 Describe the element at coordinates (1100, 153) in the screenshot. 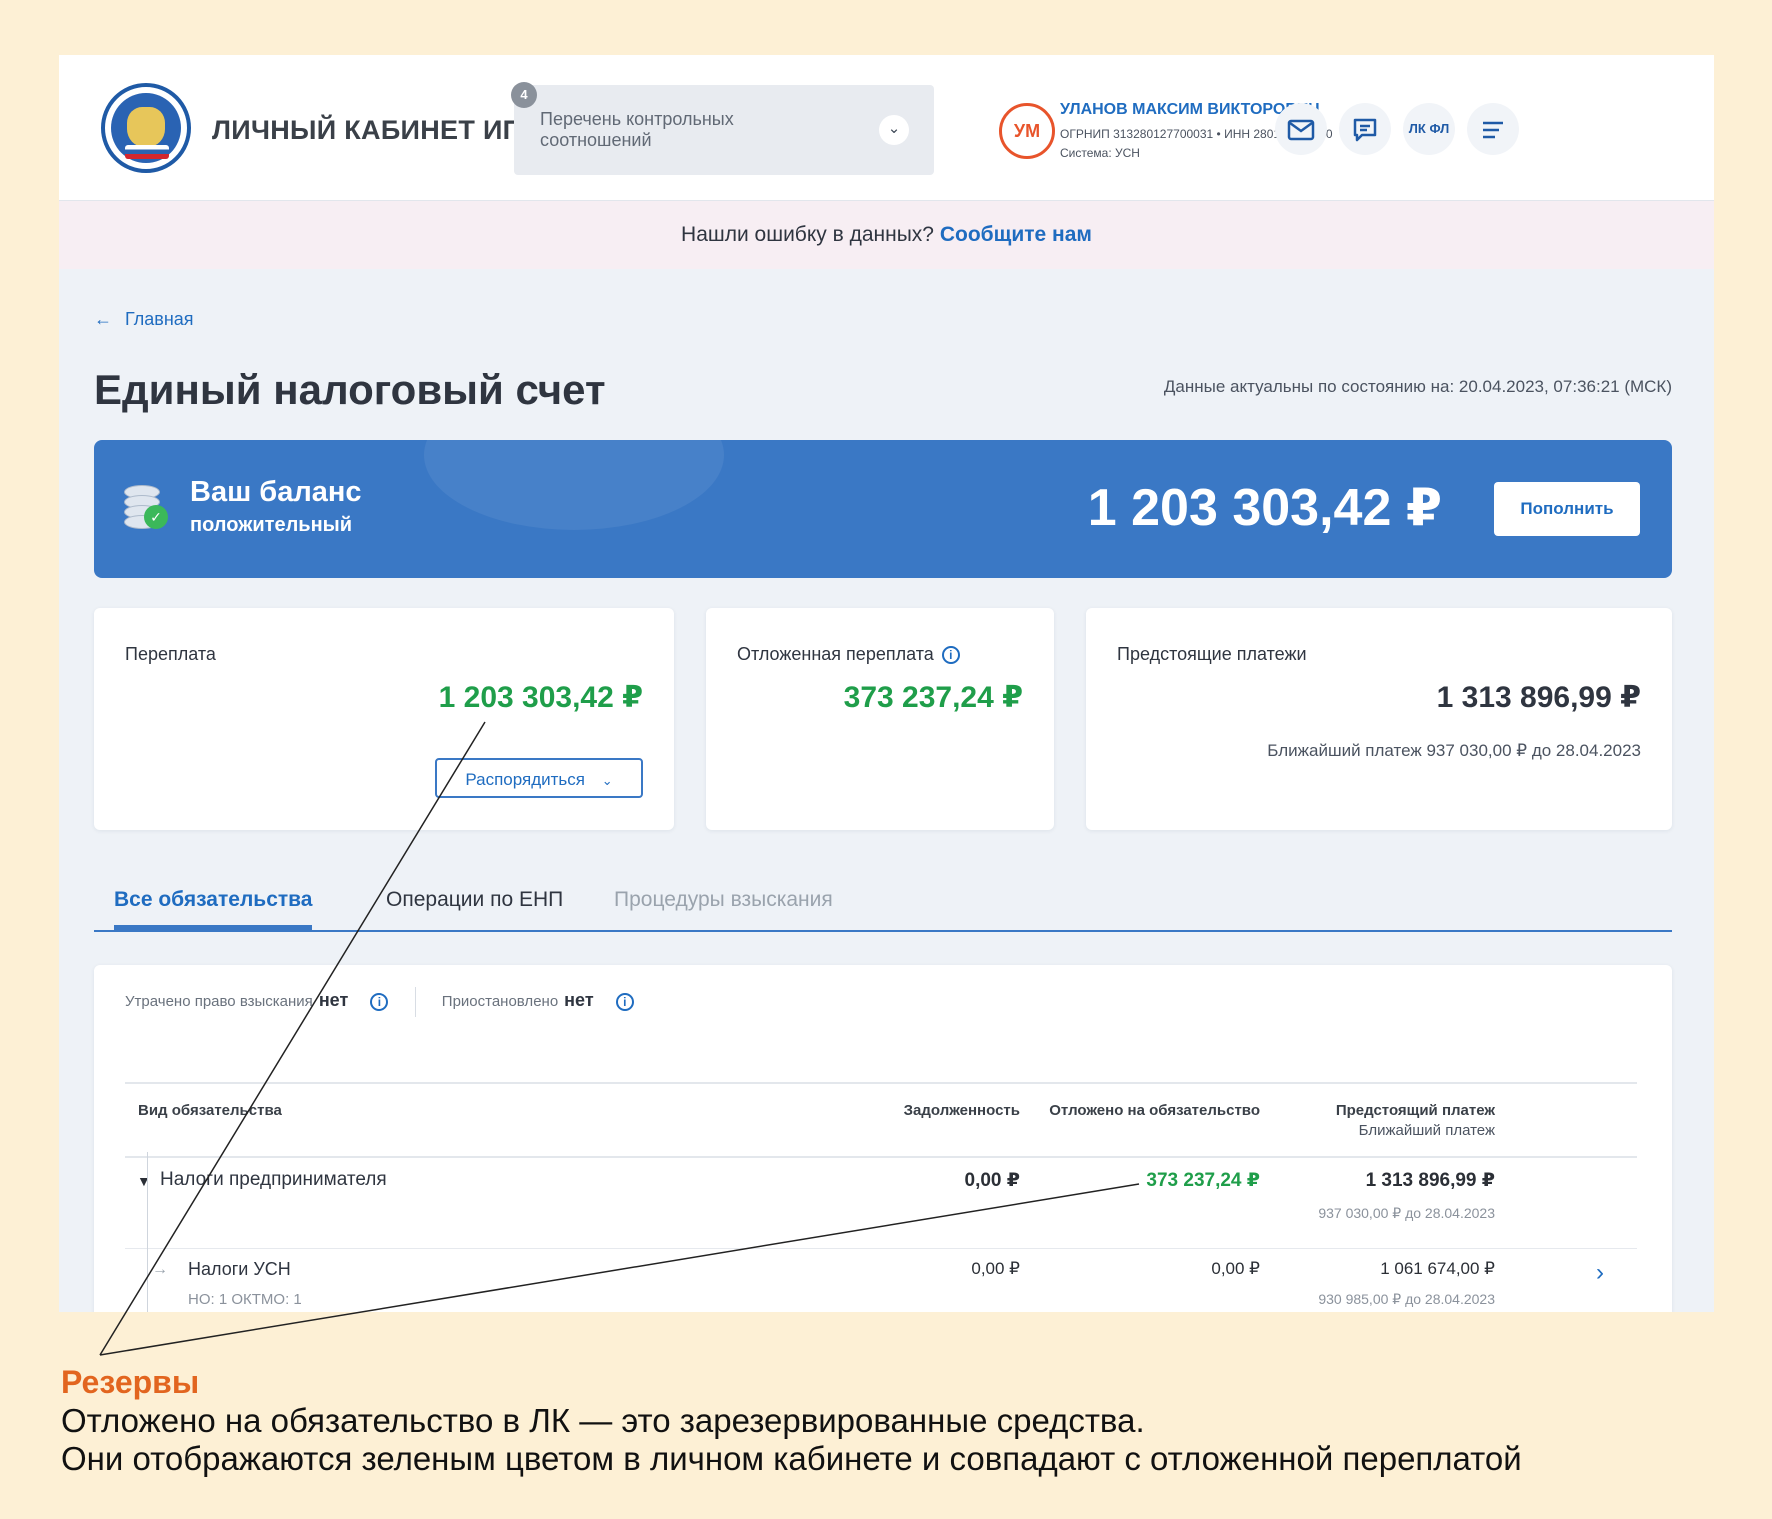

I see `user-tax-system: Система: УСН` at that location.